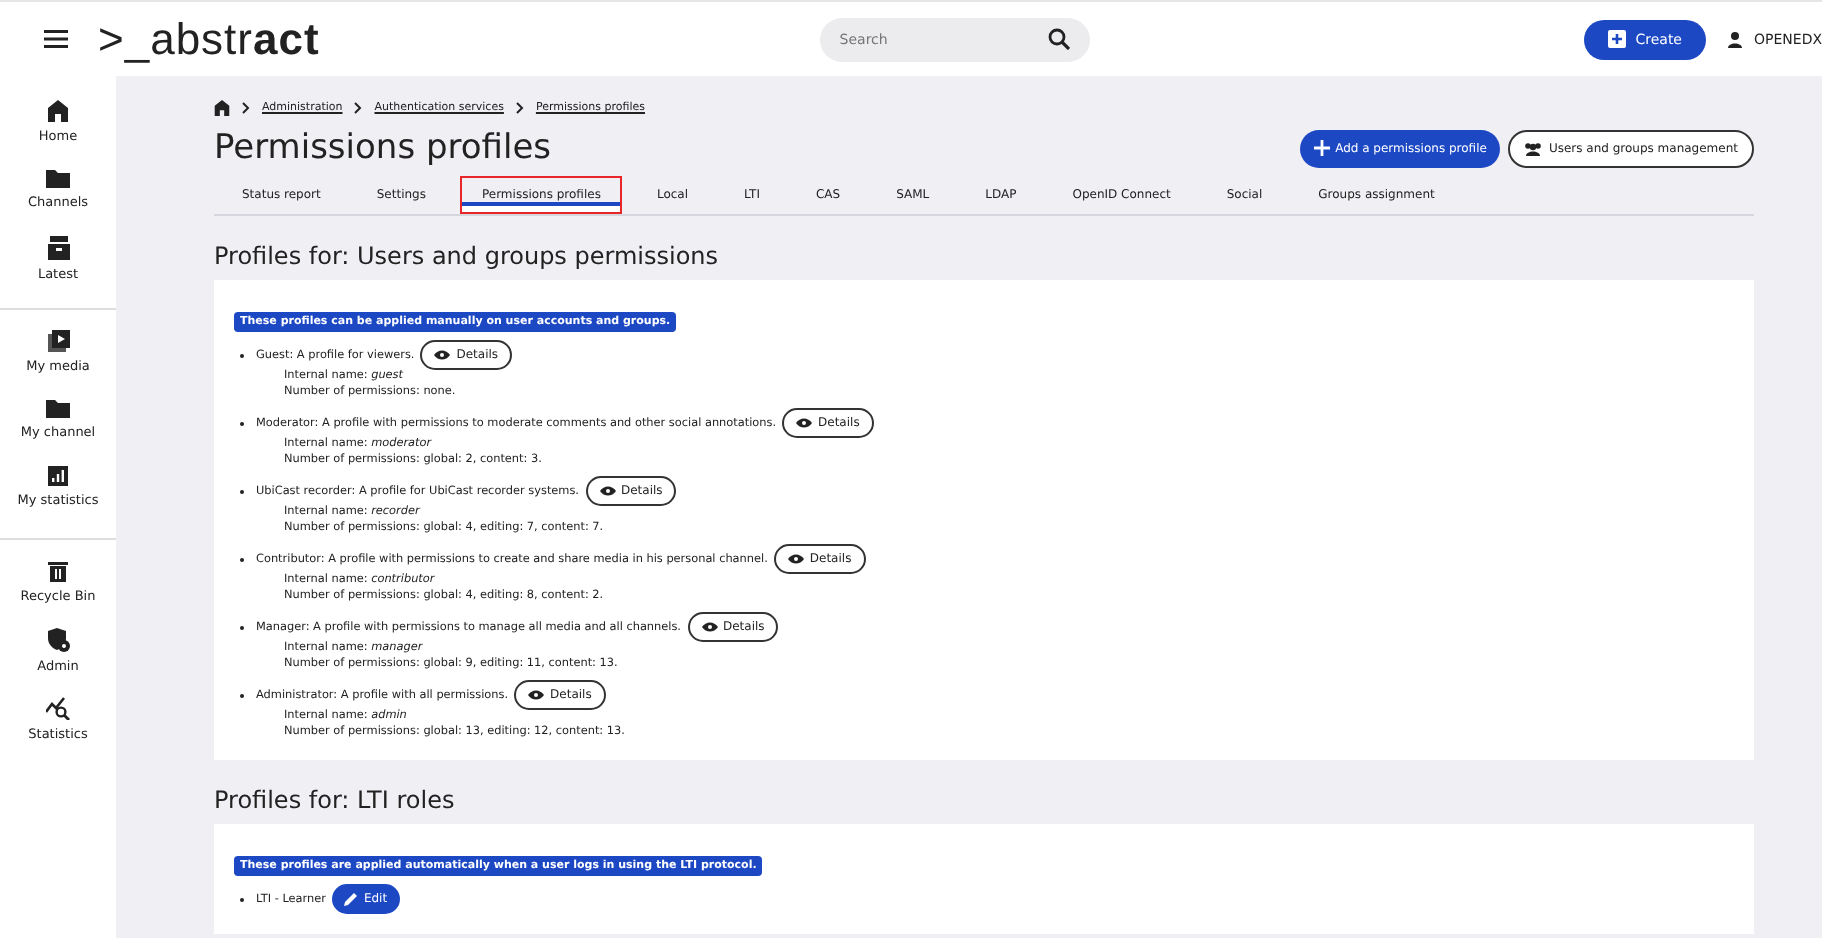 The height and width of the screenshot is (938, 1822). Describe the element at coordinates (335, 800) in the screenshot. I see `section-title: Profiles for: LTI roles` at that location.